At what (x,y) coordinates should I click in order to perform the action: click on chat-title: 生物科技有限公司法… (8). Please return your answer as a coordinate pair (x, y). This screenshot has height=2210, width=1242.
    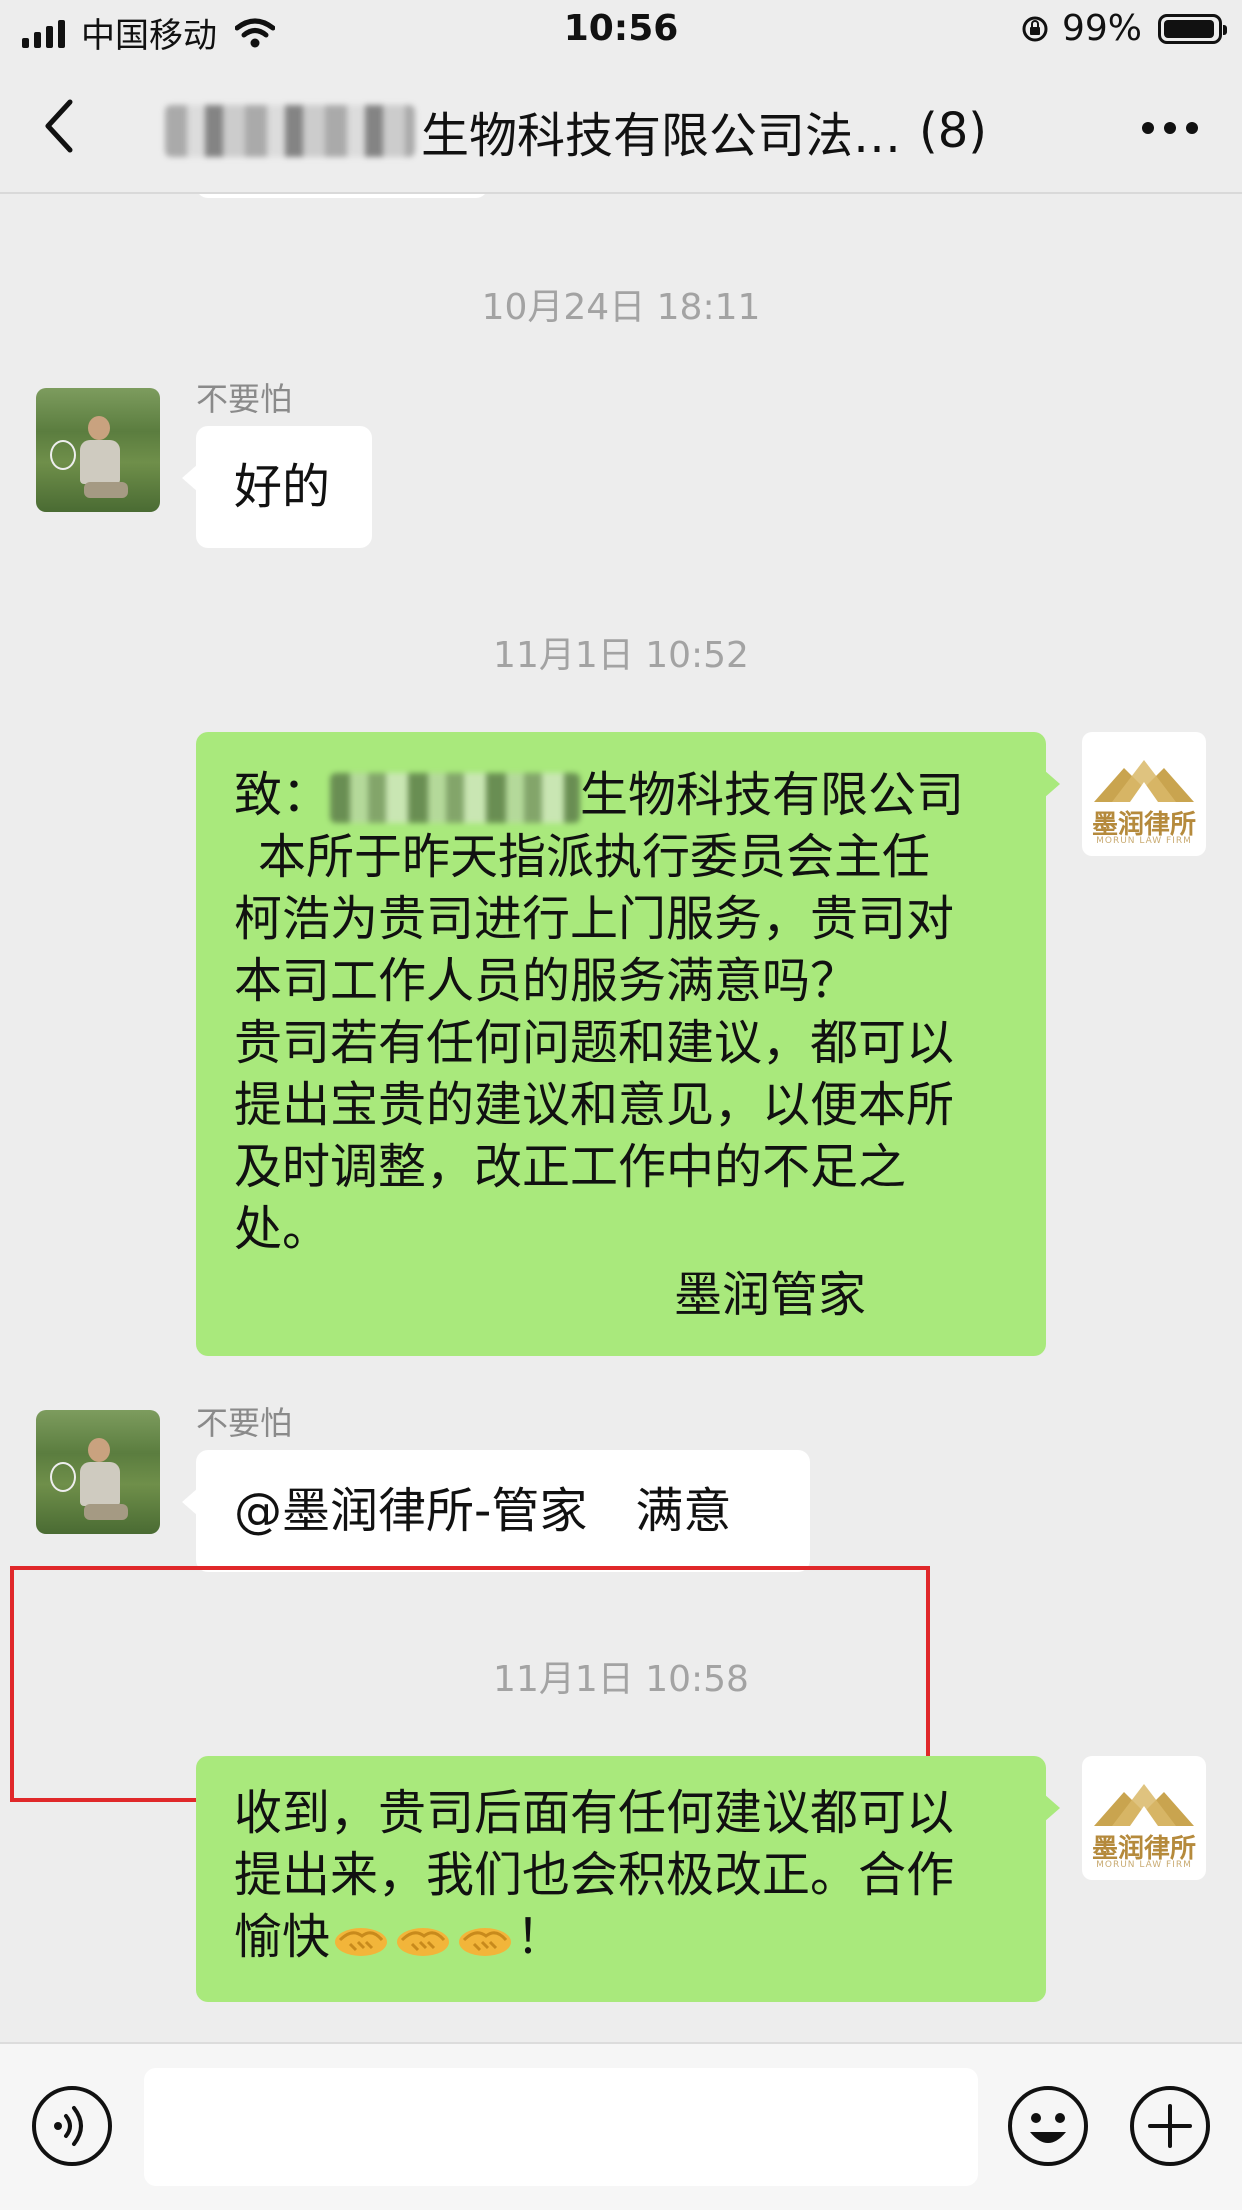
    Looking at the image, I should click on (576, 131).